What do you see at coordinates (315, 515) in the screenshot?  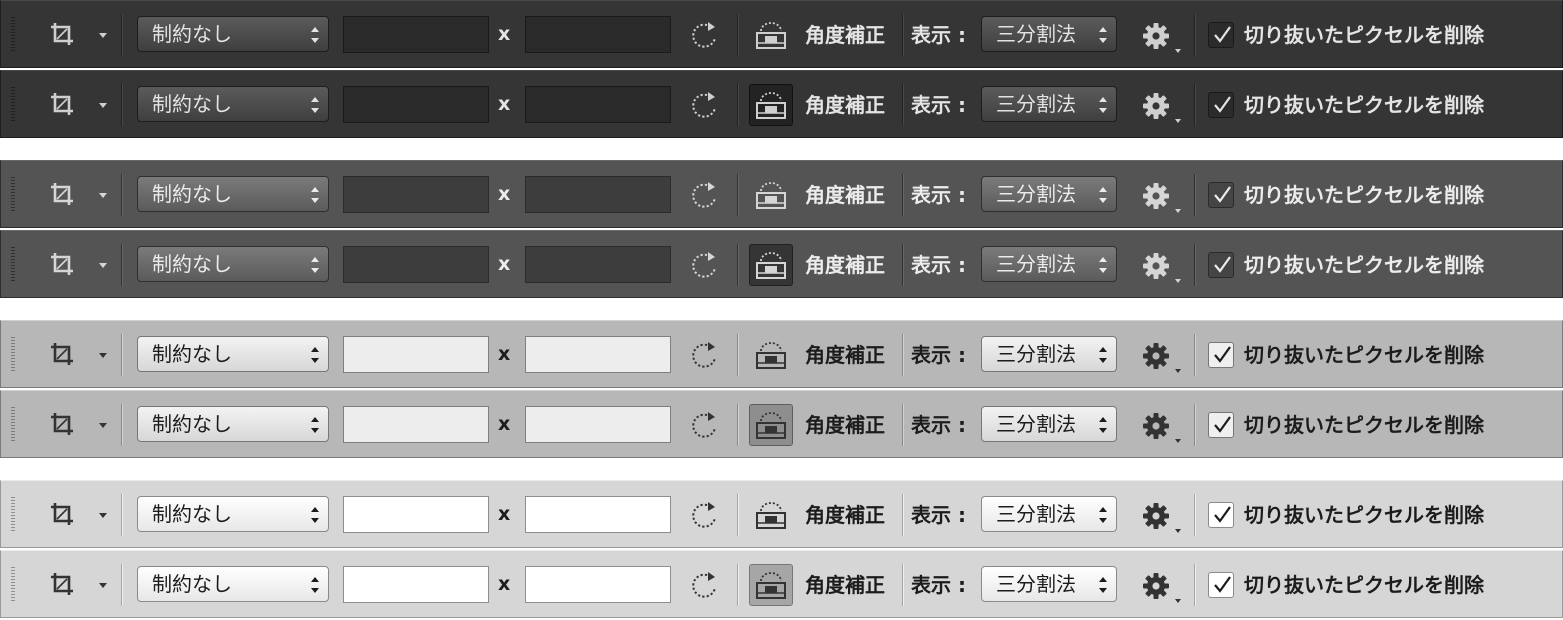 I see `updown-arrows-icon` at bounding box center [315, 515].